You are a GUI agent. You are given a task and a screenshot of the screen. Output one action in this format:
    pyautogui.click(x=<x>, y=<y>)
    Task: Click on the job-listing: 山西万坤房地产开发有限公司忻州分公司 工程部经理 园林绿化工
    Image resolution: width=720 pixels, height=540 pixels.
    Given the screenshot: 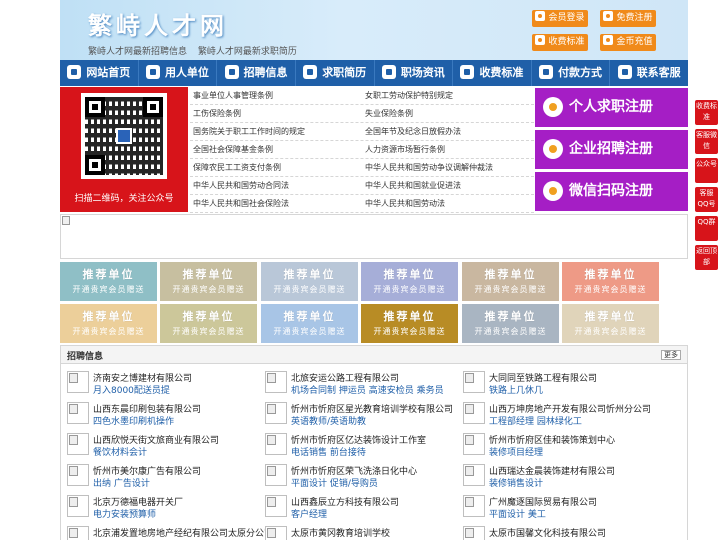 What is the action you would take?
    pyautogui.click(x=554, y=413)
    